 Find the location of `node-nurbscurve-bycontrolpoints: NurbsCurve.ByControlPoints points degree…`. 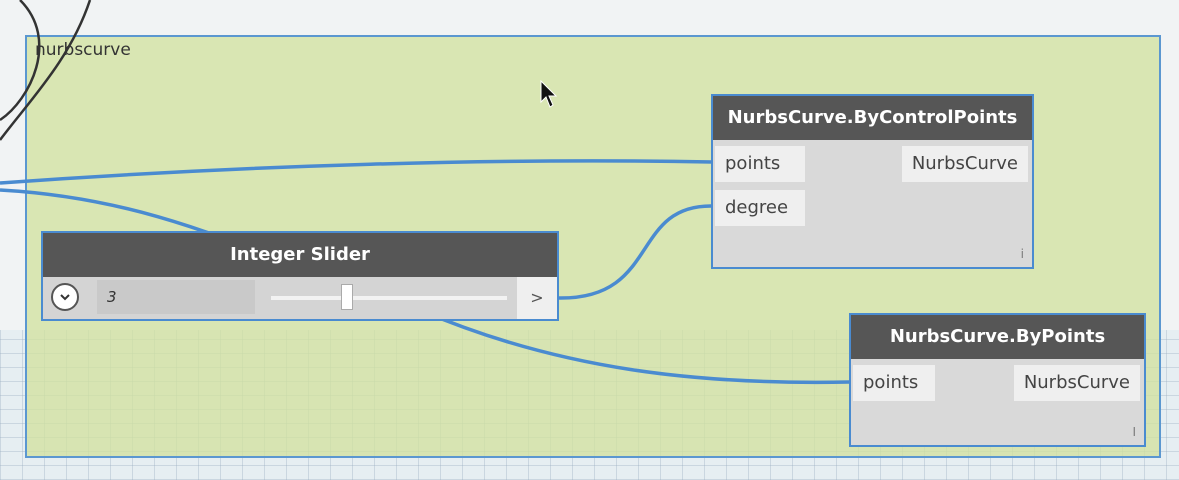

node-nurbscurve-bycontrolpoints: NurbsCurve.ByControlPoints points degree… is located at coordinates (872, 181).